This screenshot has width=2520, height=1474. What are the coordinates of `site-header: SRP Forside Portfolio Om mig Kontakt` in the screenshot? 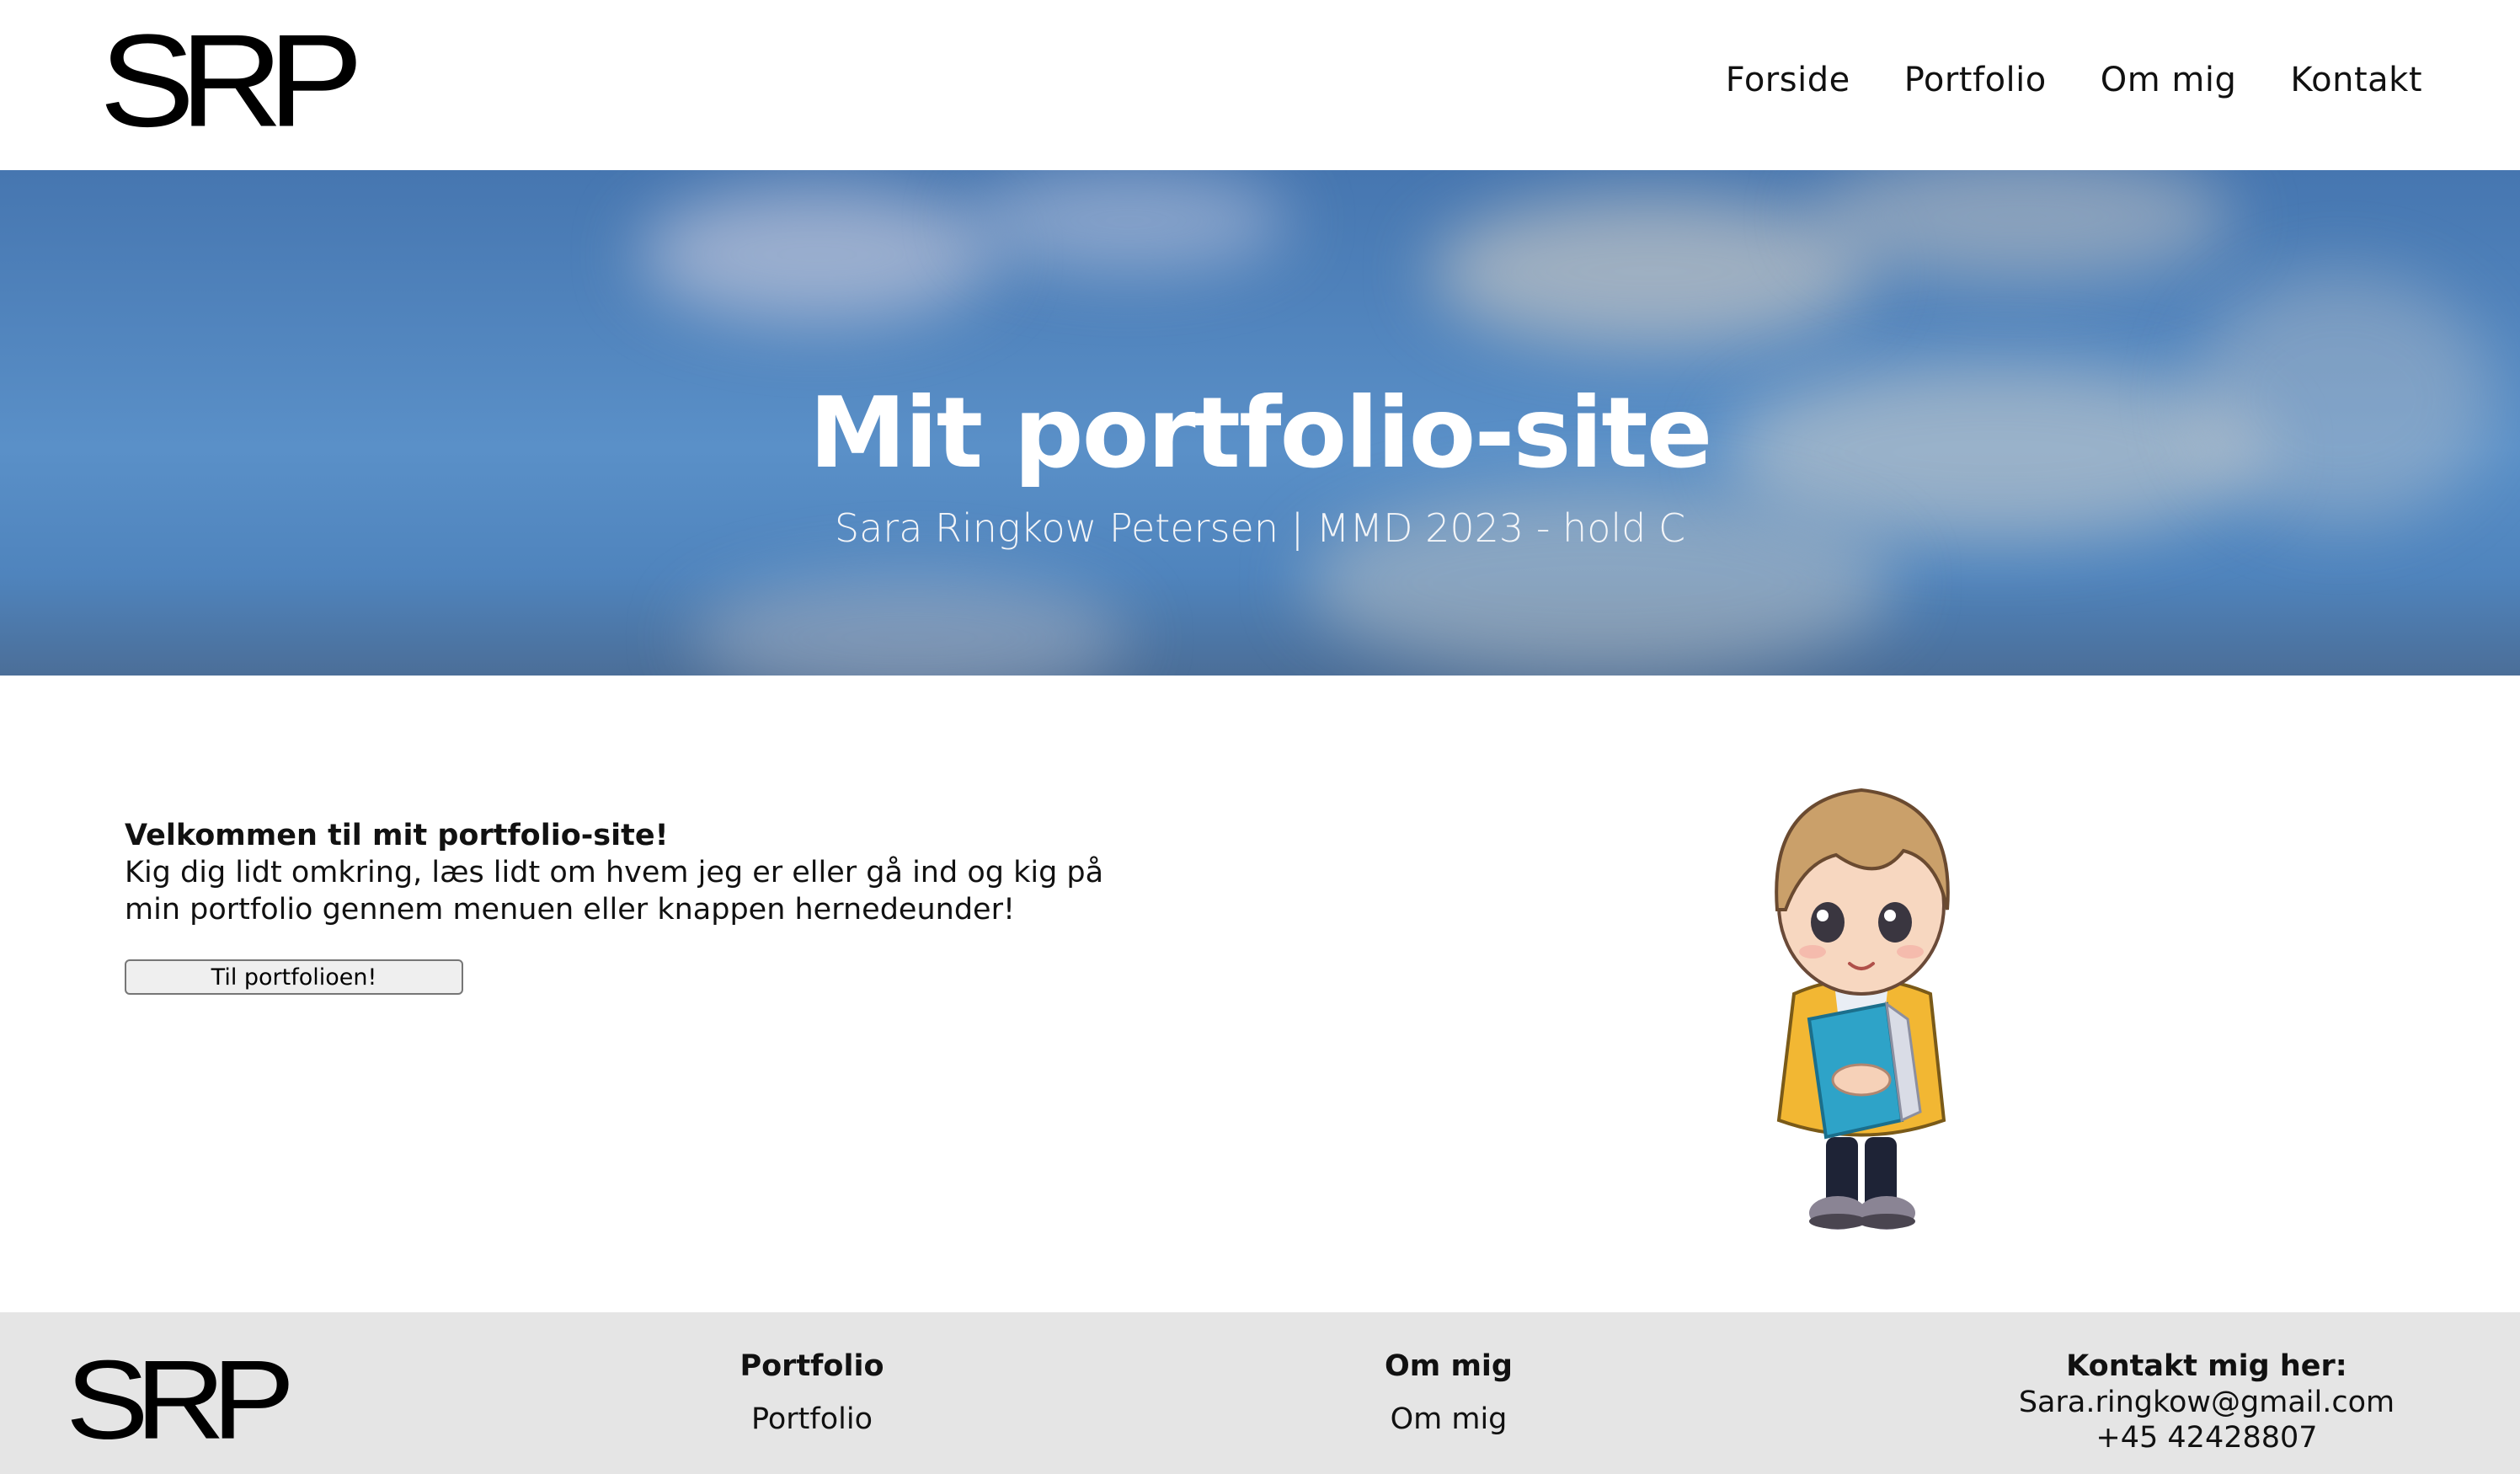 It's located at (1260, 85).